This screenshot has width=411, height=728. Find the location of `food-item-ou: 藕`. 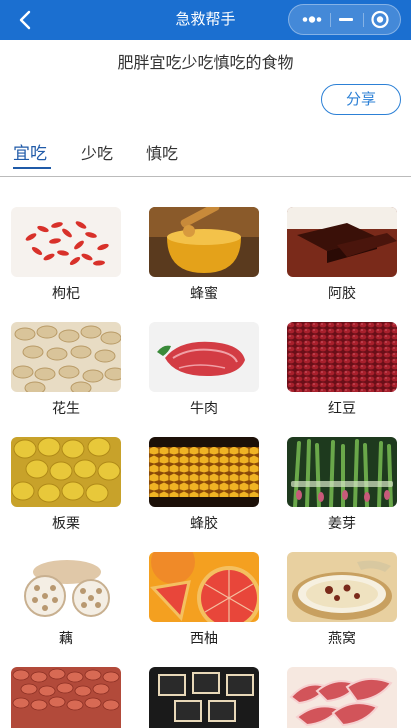

food-item-ou: 藕 is located at coordinates (66, 600).